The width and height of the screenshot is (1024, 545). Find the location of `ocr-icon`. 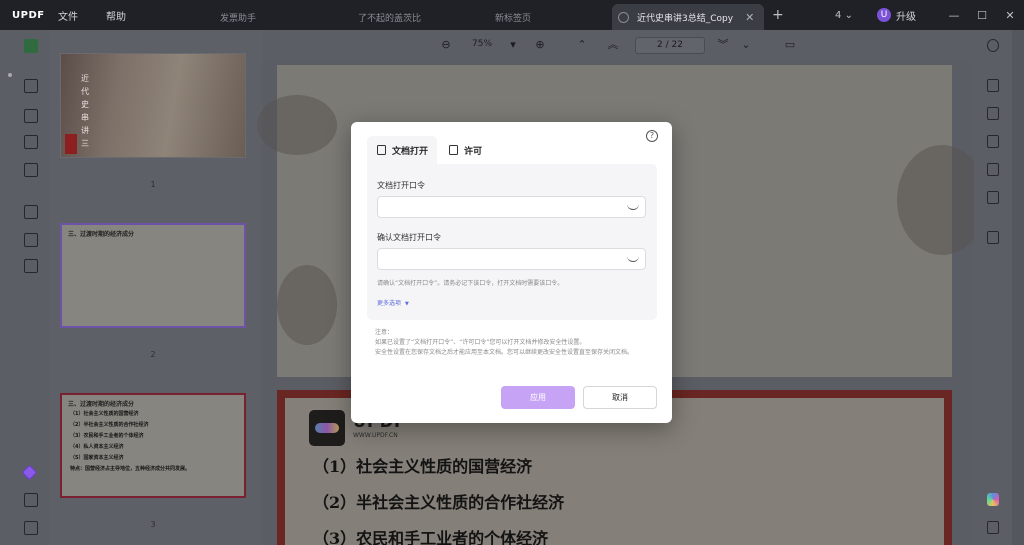

ocr-icon is located at coordinates (31, 212).